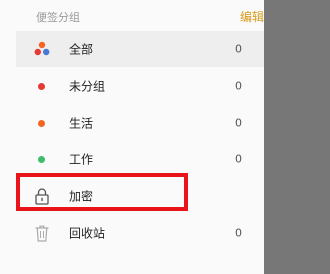 This screenshot has width=330, height=274. Describe the element at coordinates (150, 17) in the screenshot. I see `drawer-header: 便签分组 编辑` at that location.